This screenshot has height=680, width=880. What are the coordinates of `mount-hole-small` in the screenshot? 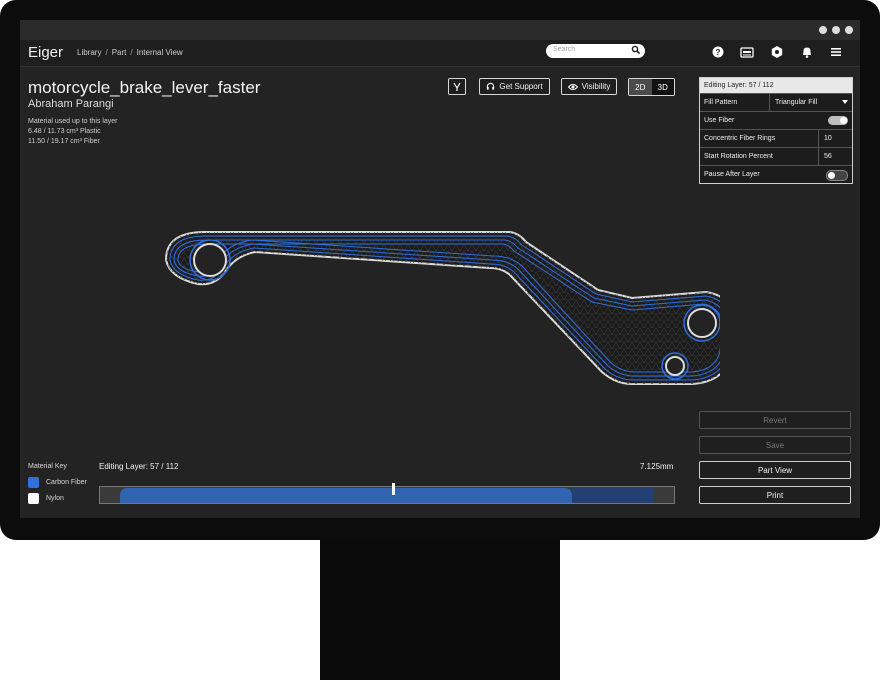 It's located at (675, 366).